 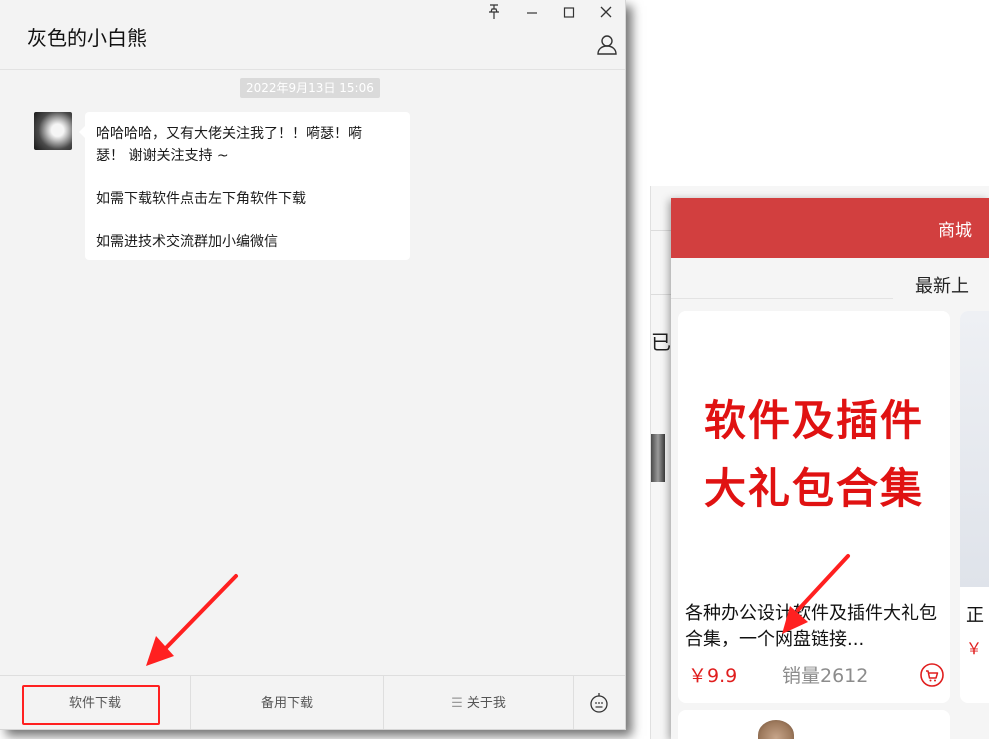 I want to click on chat-footer-menu: 软件下载 备用下载 ☰ 关于我, so click(x=312, y=702).